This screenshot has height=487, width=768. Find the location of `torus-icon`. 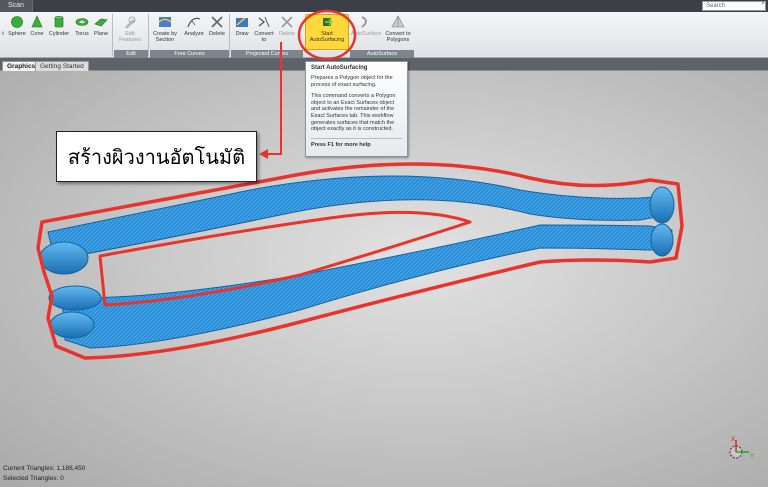

torus-icon is located at coordinates (82, 22).